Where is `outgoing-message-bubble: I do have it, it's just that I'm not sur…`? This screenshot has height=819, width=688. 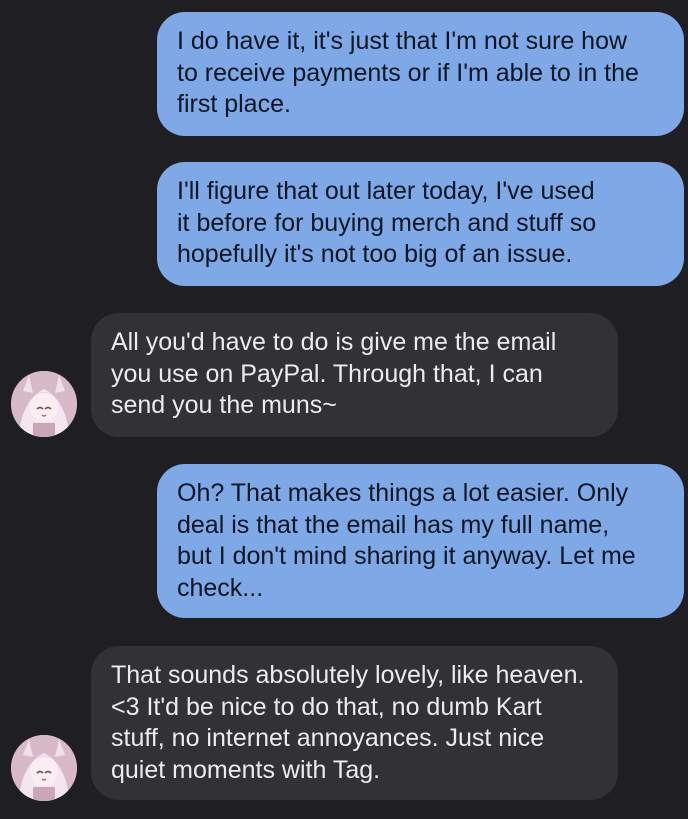
outgoing-message-bubble: I do have it, it's just that I'm not sur… is located at coordinates (420, 74).